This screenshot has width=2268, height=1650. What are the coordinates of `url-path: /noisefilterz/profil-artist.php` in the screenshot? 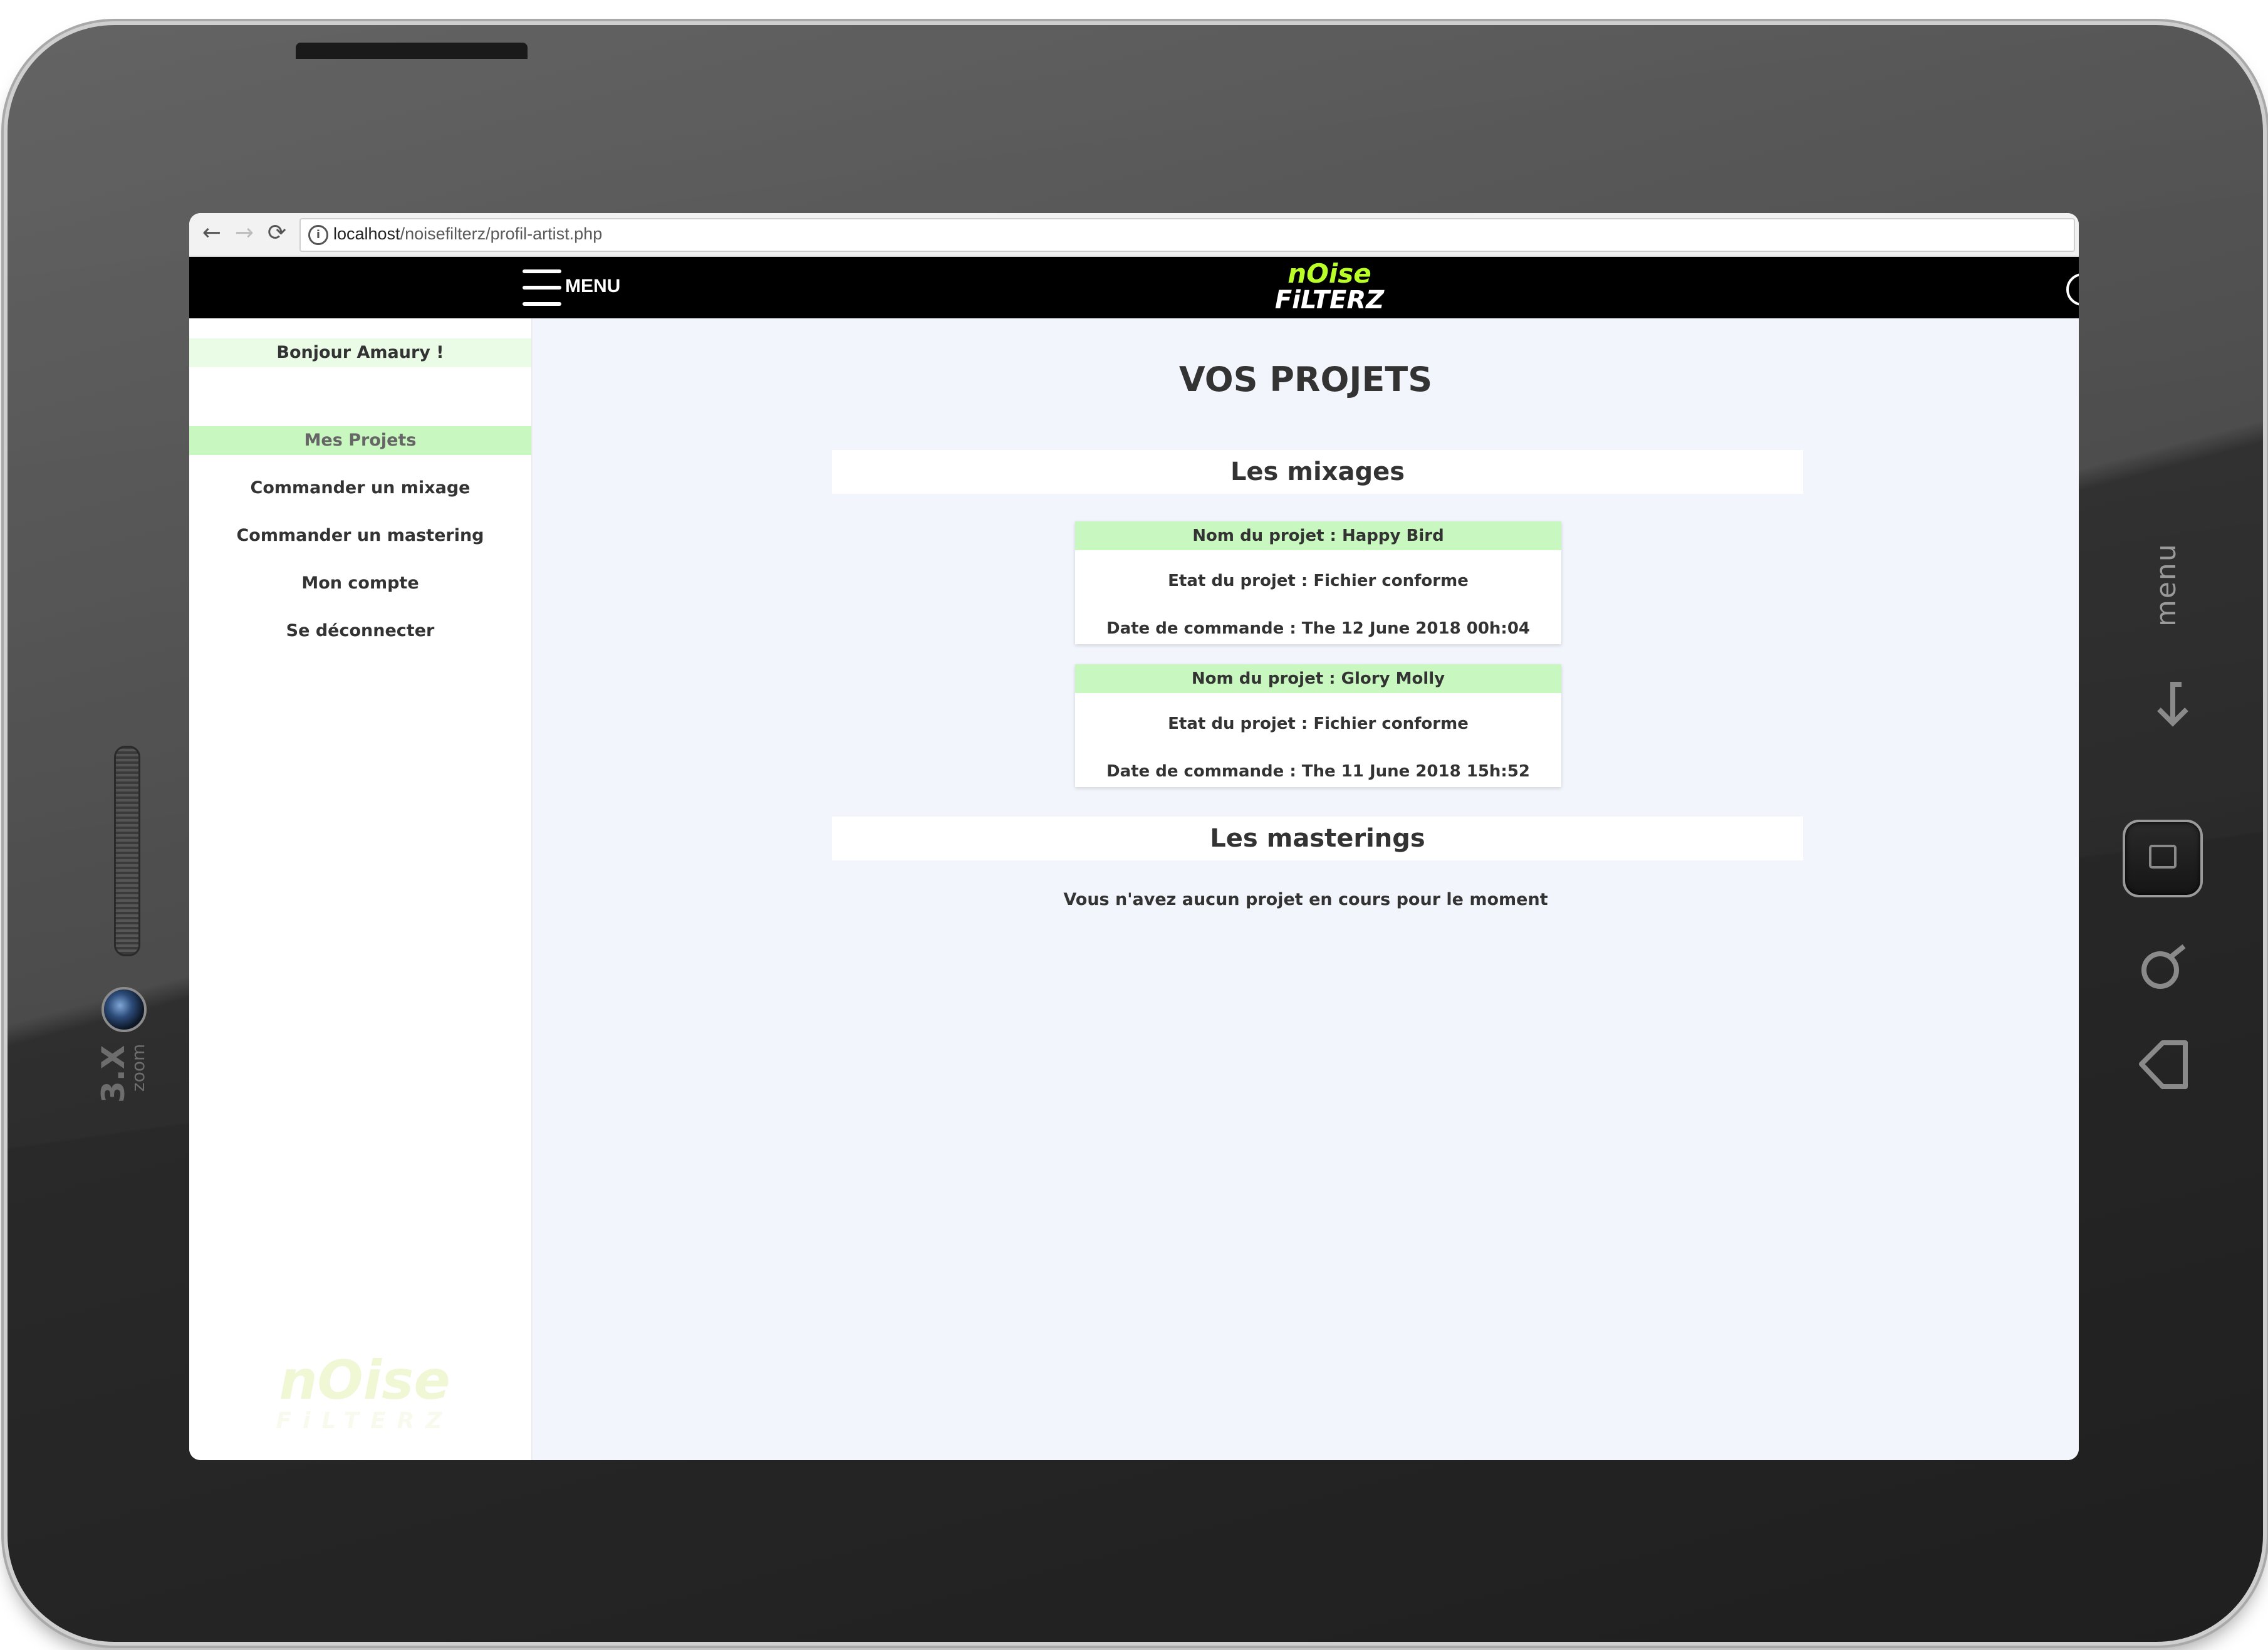 It's located at (502, 233).